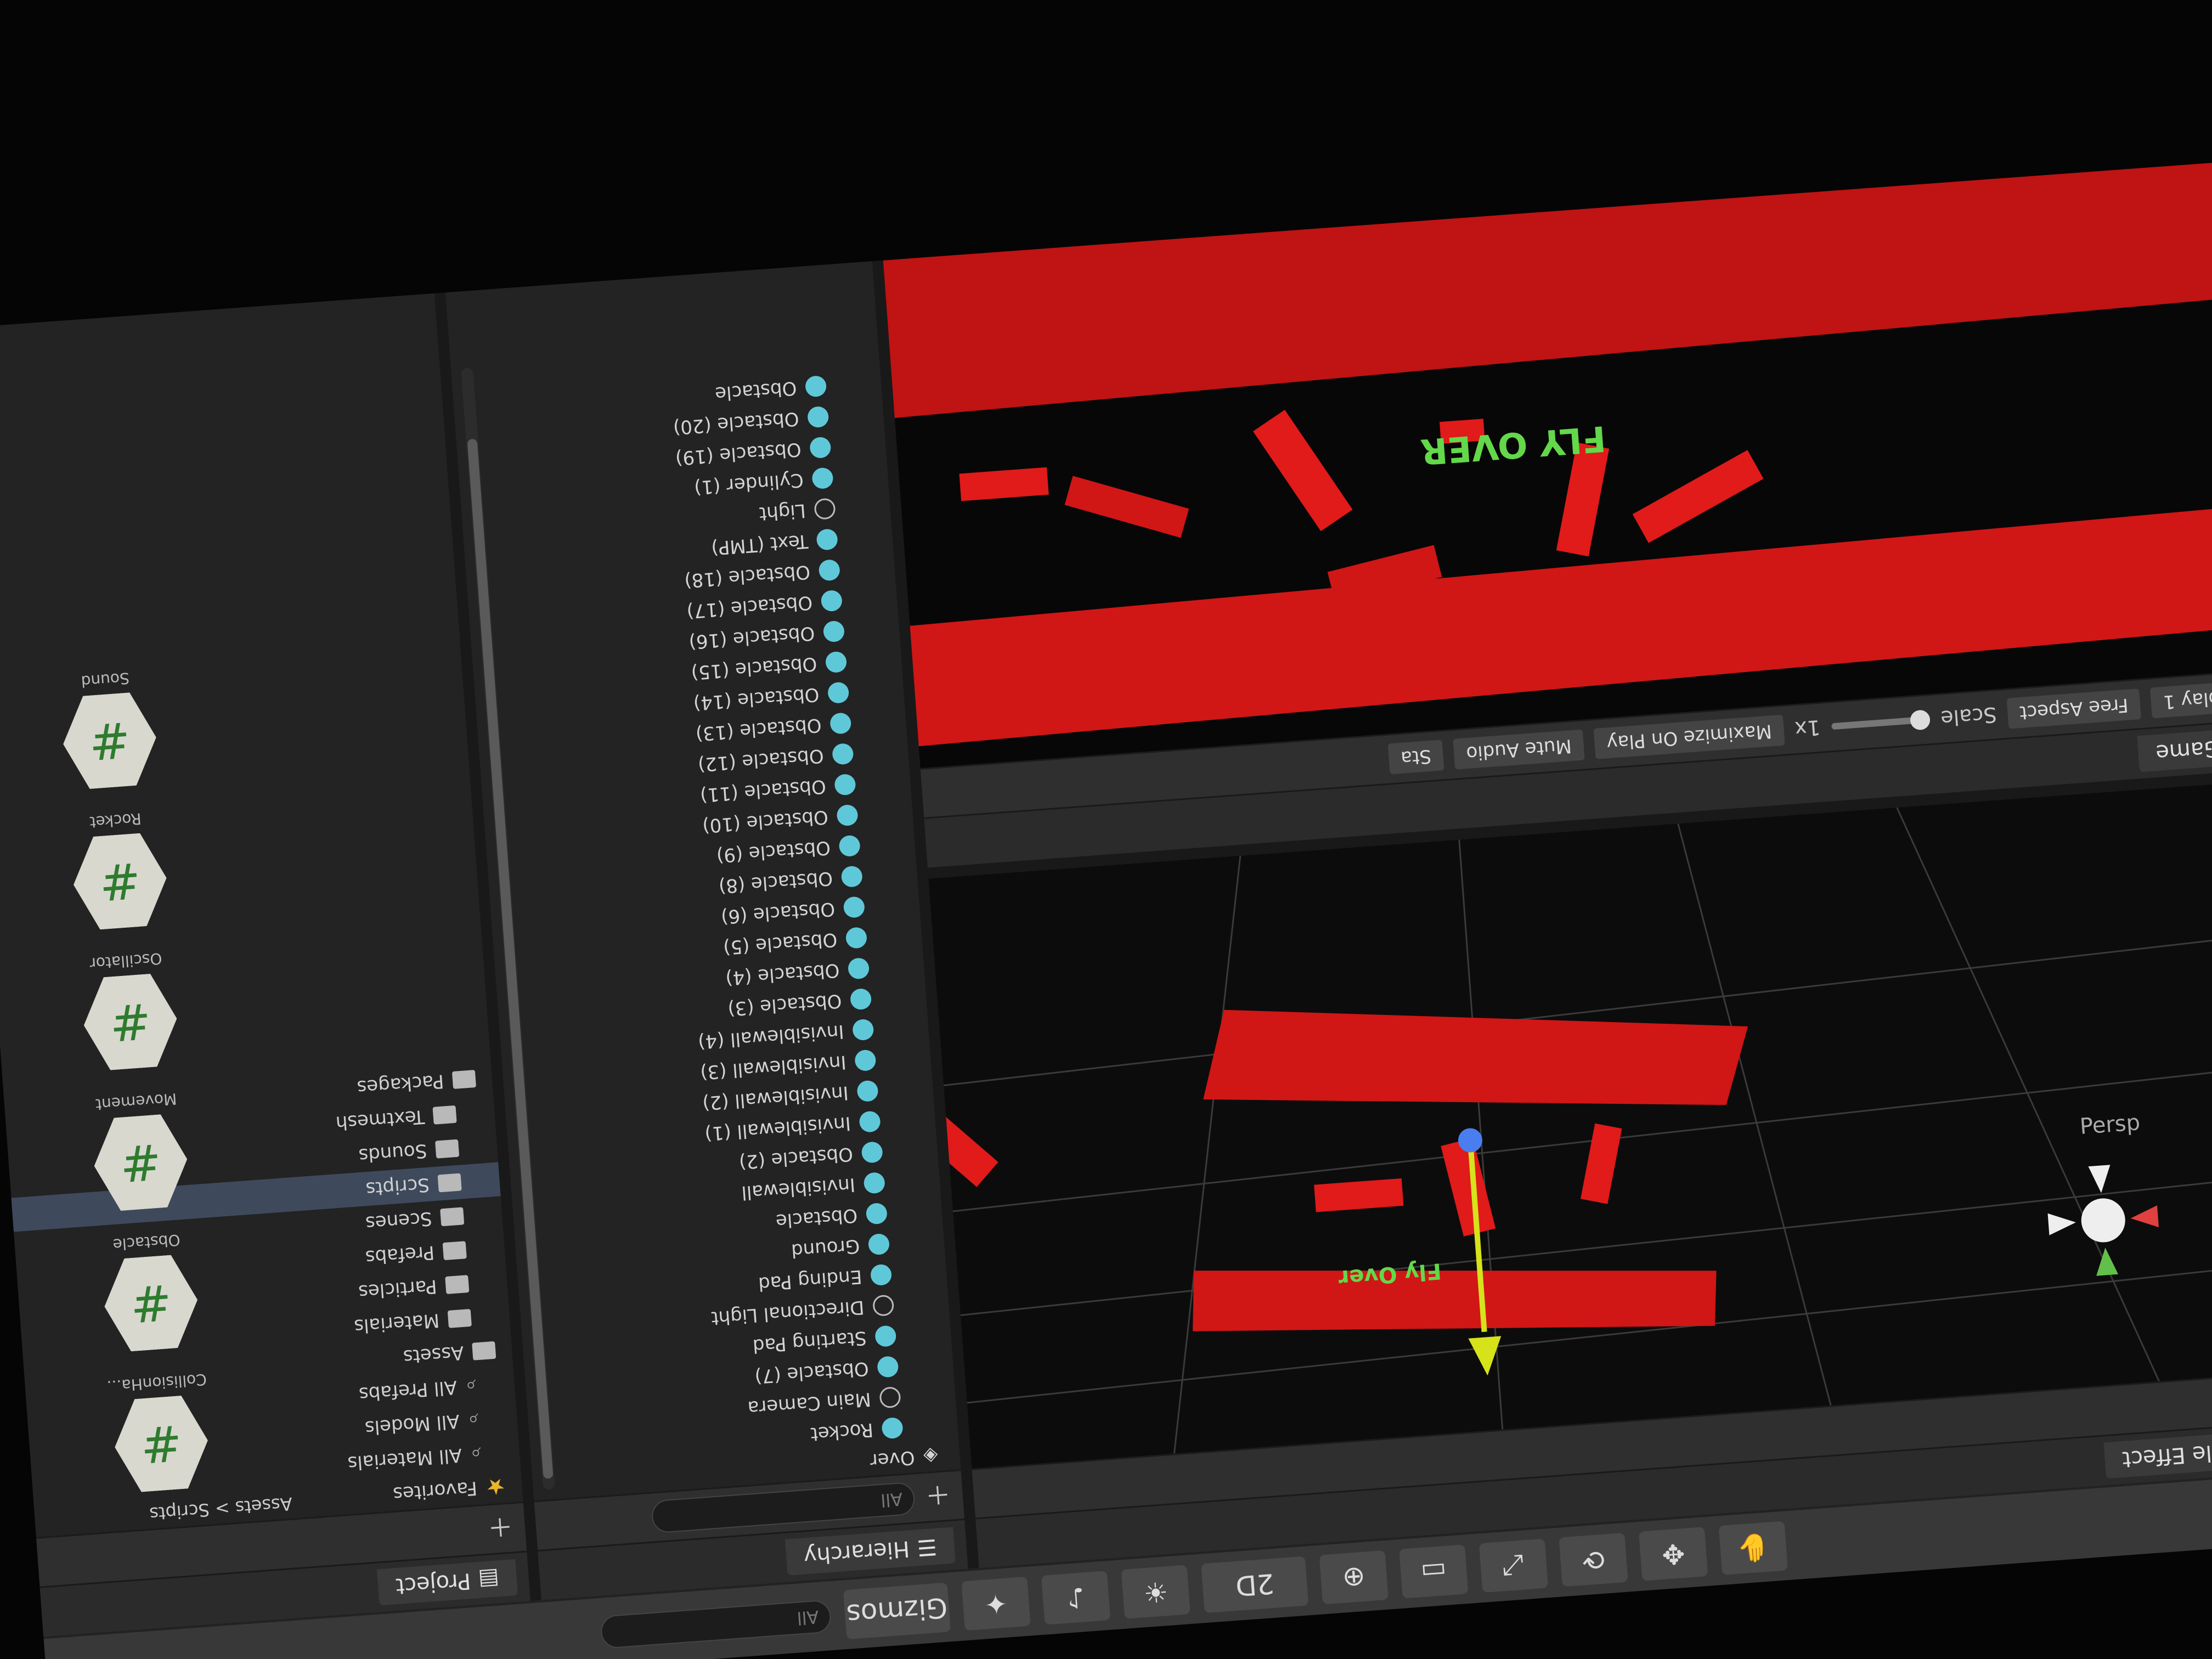  Describe the element at coordinates (2174, 749) in the screenshot. I see `tab-game: ◉ Game` at that location.